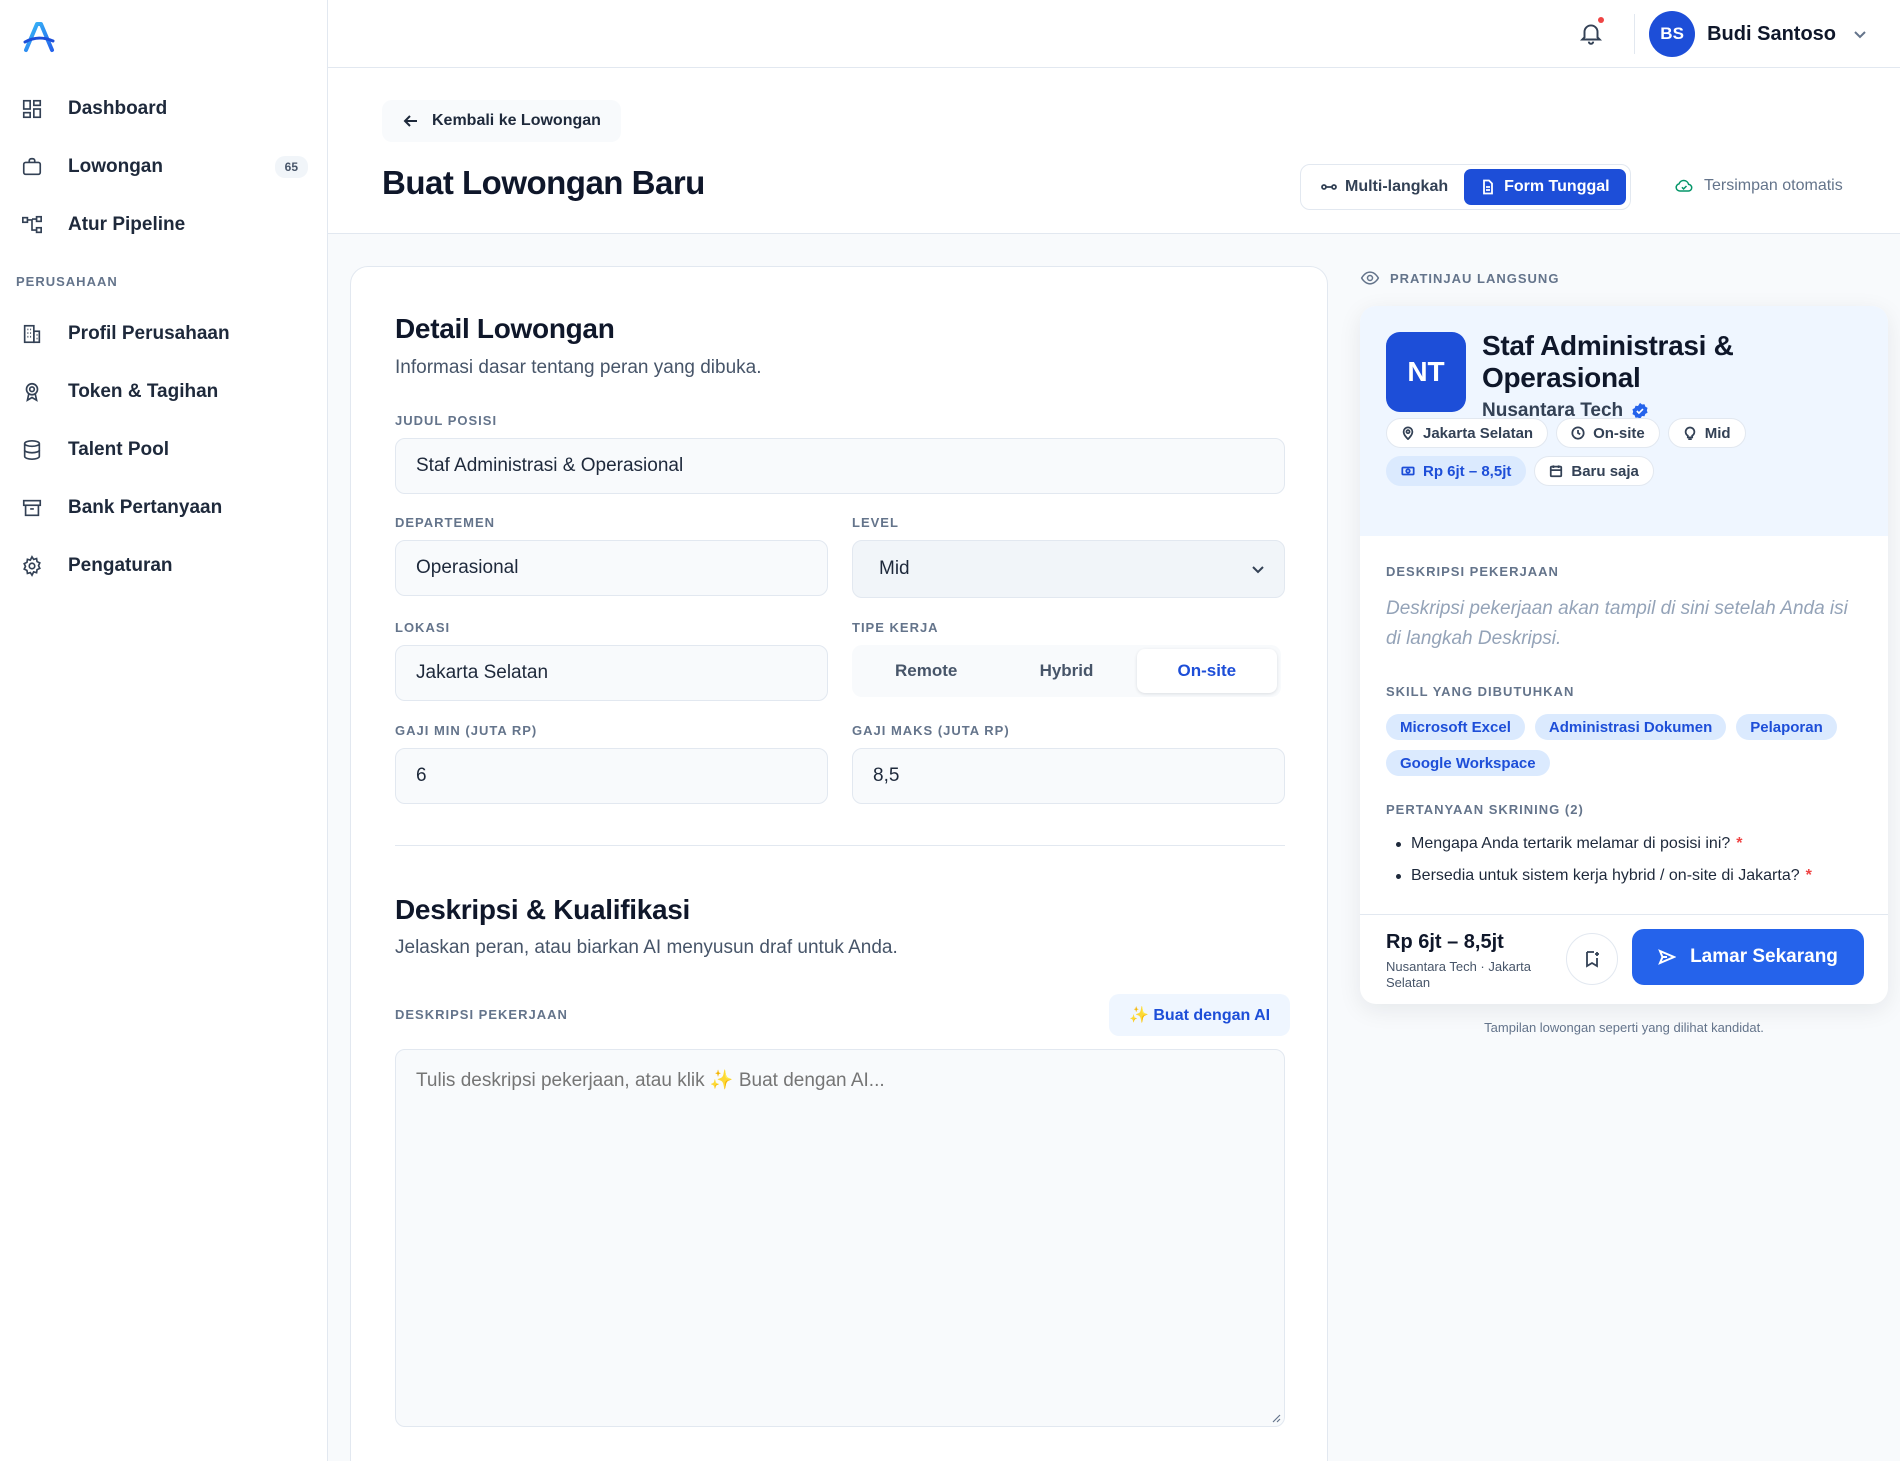 The width and height of the screenshot is (1900, 1461). I want to click on preview-label: PRATINJAU LANGSUNG, so click(1459, 278).